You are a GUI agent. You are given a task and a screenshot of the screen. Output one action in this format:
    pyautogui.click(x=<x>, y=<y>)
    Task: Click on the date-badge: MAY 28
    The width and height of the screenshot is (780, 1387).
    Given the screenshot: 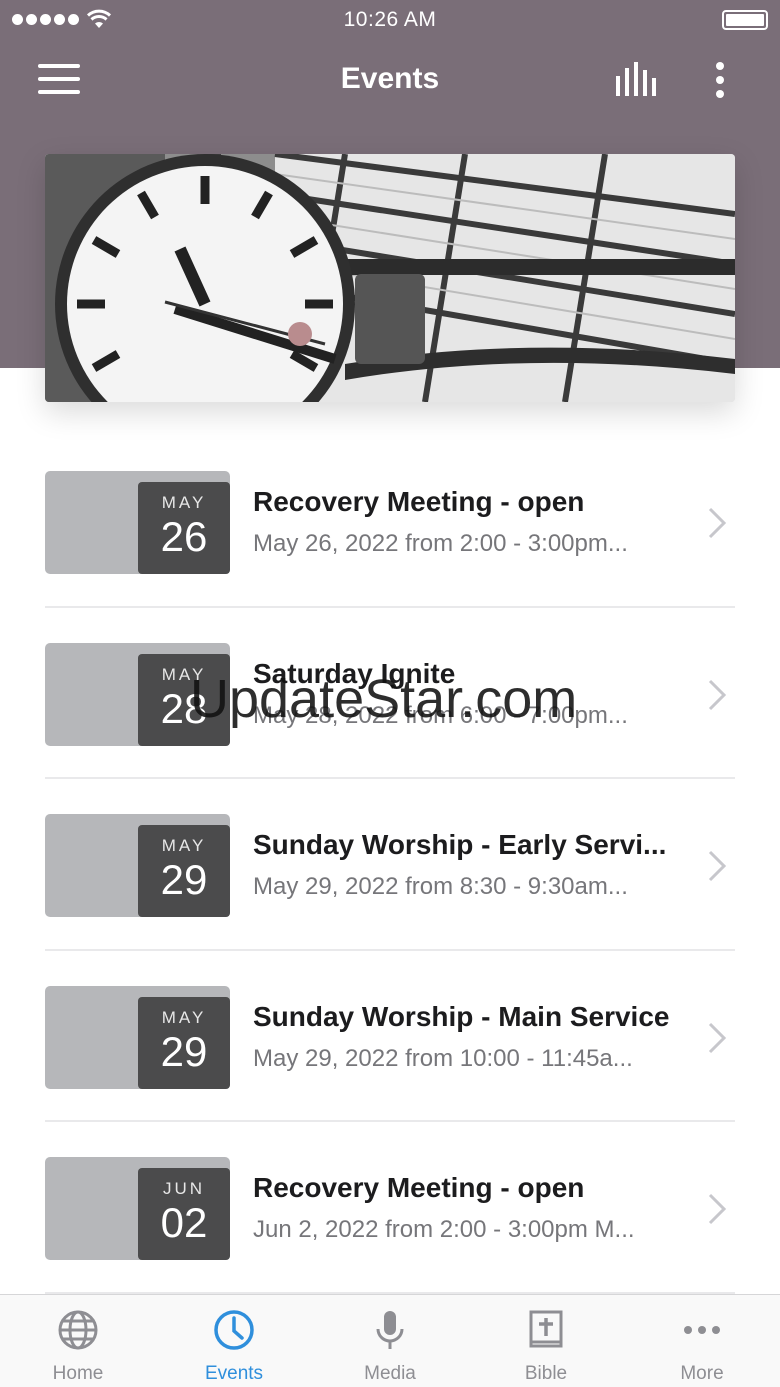 What is the action you would take?
    pyautogui.click(x=184, y=699)
    